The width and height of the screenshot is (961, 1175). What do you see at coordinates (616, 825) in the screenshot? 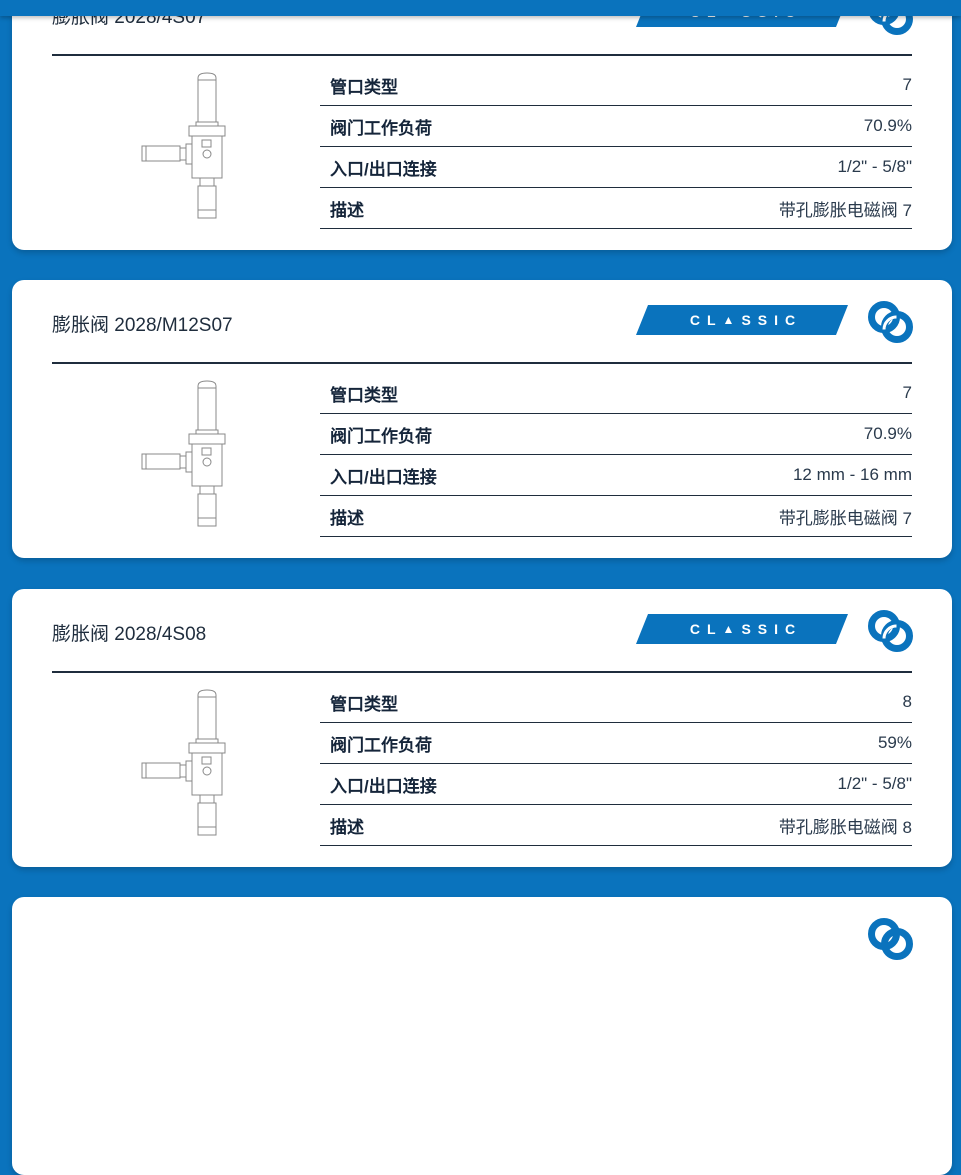
I see `spec-row: 描述 带孔膨胀电磁阀 8` at bounding box center [616, 825].